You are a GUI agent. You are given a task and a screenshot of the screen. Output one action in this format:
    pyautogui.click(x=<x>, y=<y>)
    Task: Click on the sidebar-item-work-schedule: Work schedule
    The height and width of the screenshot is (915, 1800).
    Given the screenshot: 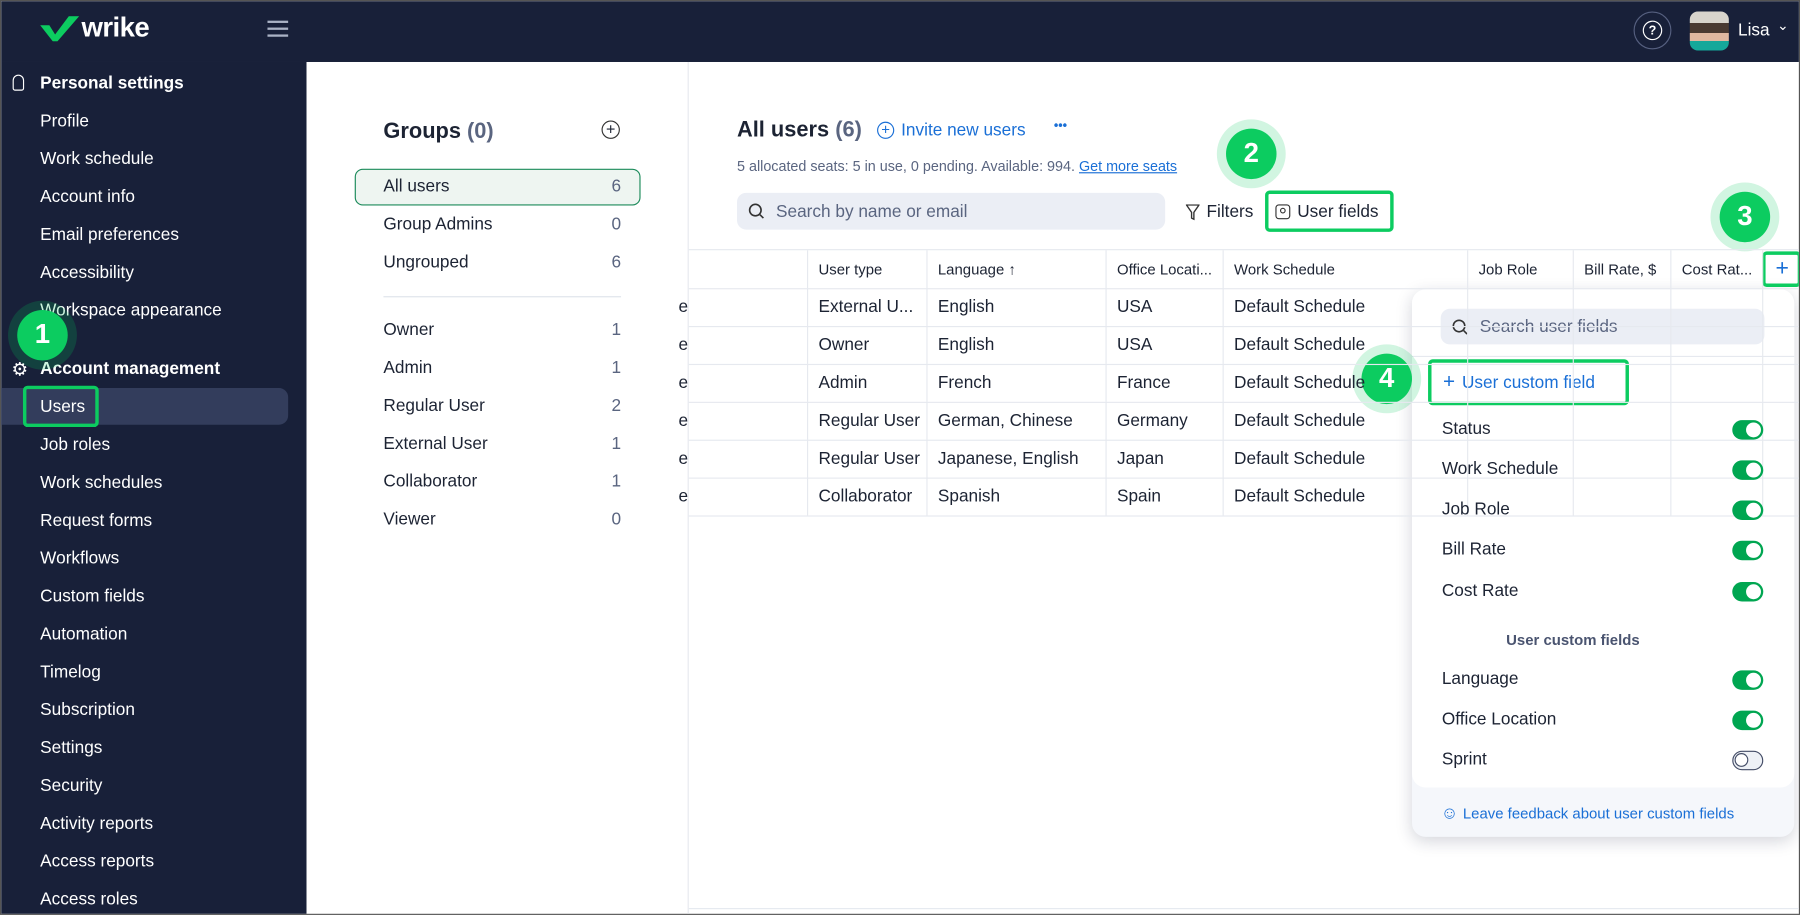 What is the action you would take?
    pyautogui.click(x=97, y=159)
    